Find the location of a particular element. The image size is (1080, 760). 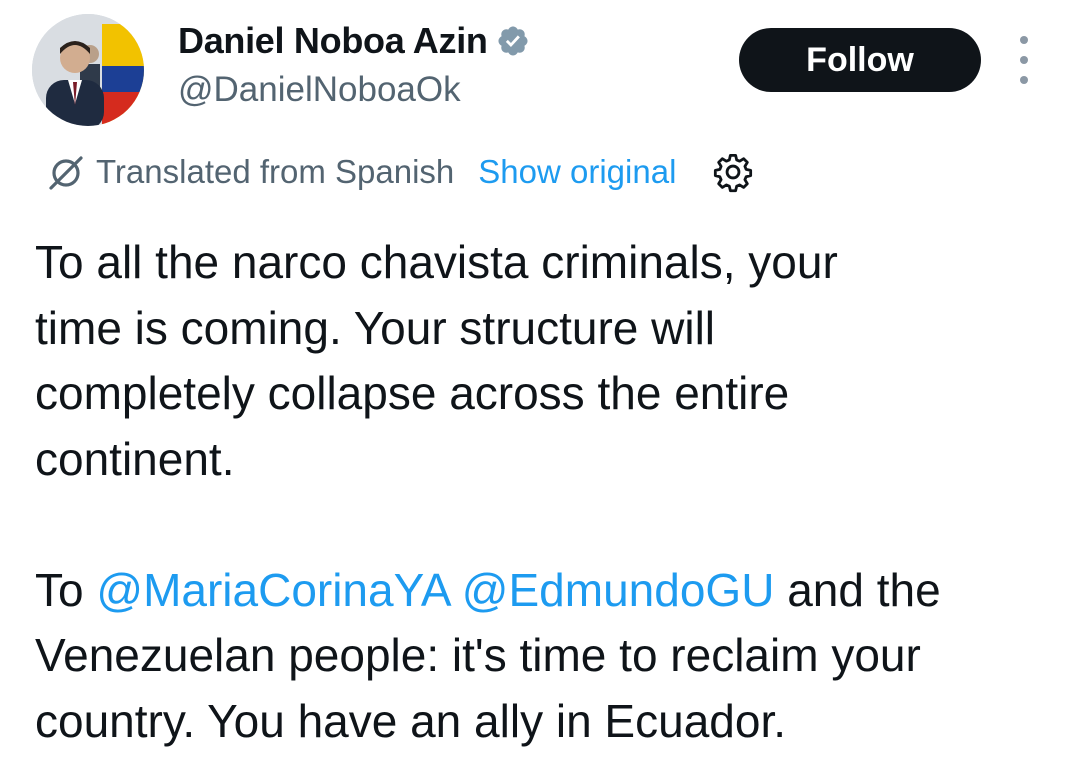

show-original-link: Show original is located at coordinates (577, 172).